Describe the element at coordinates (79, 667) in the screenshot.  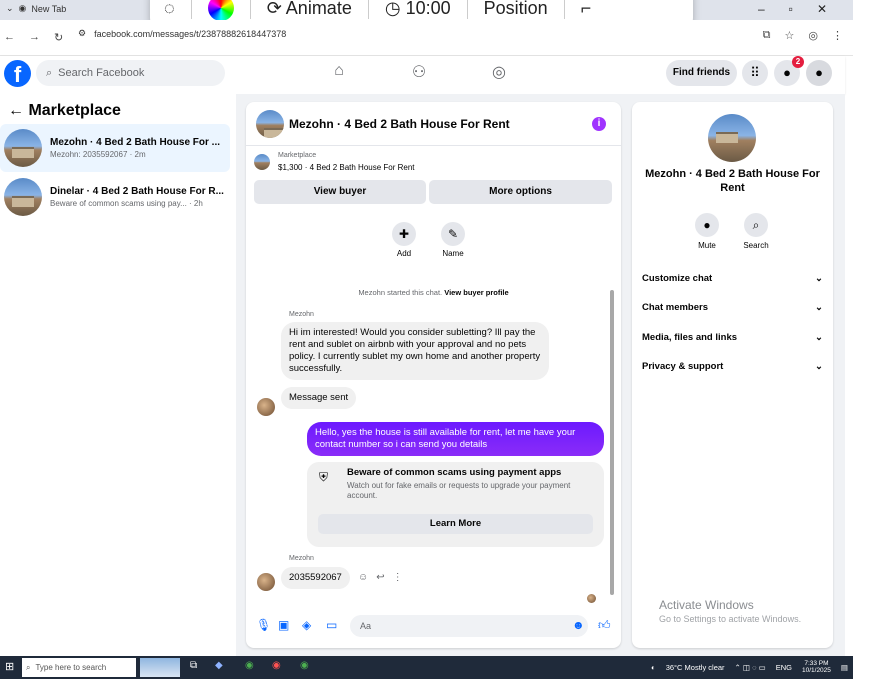
I see `taskbar-search: ⌕ Type here to search` at that location.